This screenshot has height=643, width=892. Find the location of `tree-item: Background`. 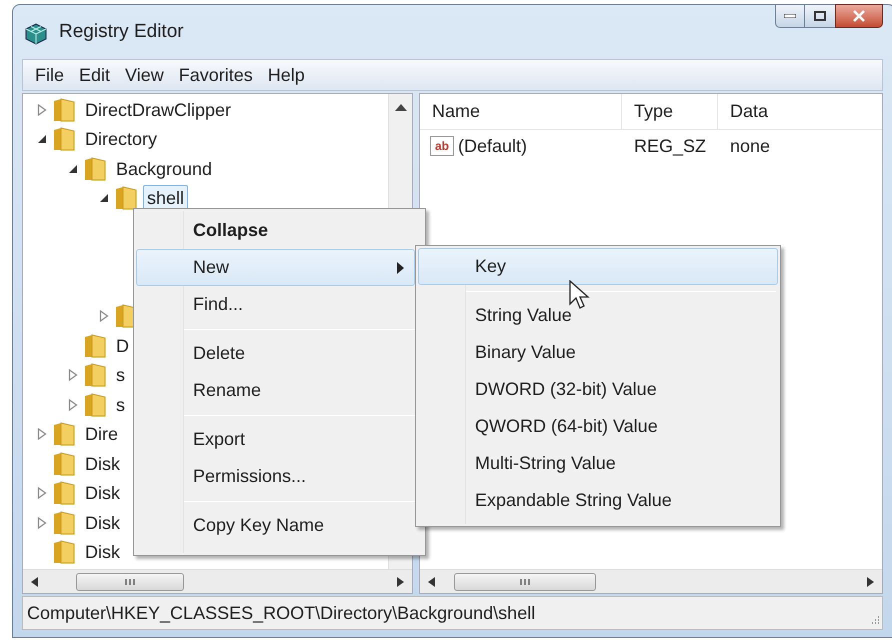

tree-item: Background is located at coordinates (164, 169).